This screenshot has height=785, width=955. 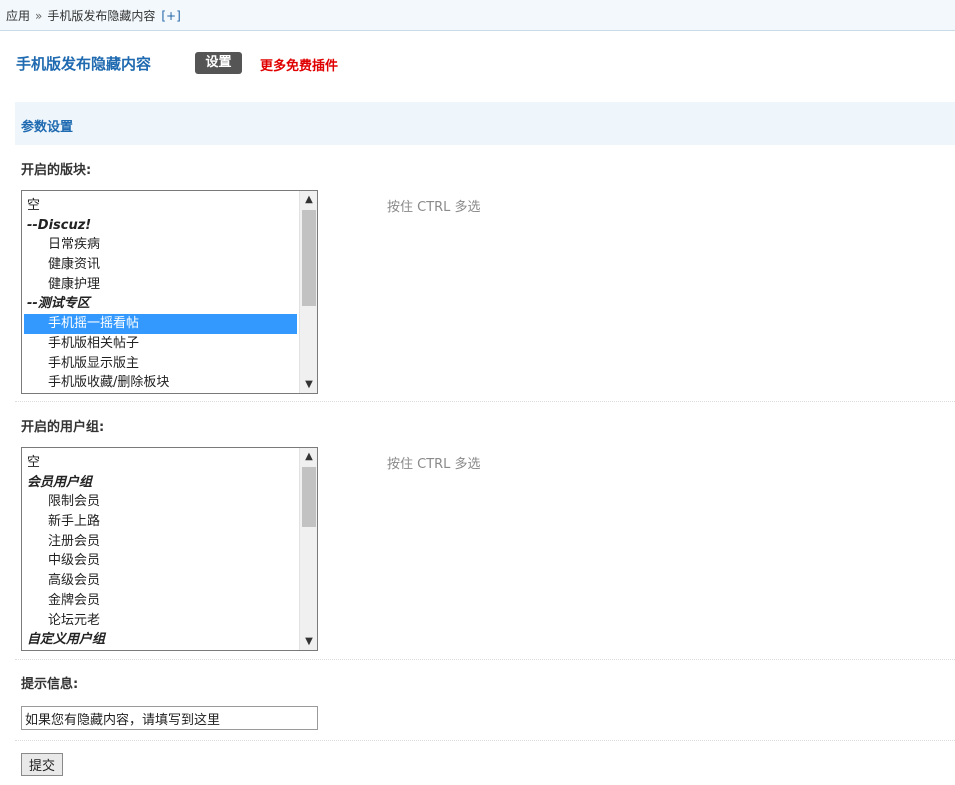 What do you see at coordinates (160, 226) in the screenshot?
I see `option-group-label: --Discuz!` at bounding box center [160, 226].